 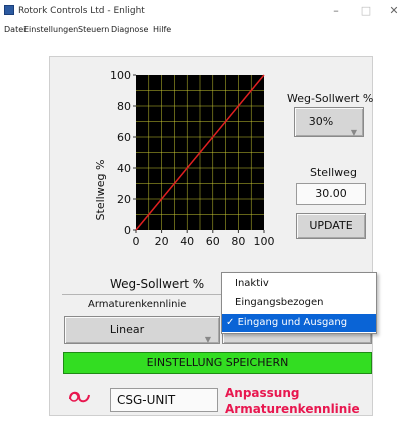 What do you see at coordinates (157, 284) in the screenshot?
I see `setpoint-tab-label: Weg-Sollwert %` at bounding box center [157, 284].